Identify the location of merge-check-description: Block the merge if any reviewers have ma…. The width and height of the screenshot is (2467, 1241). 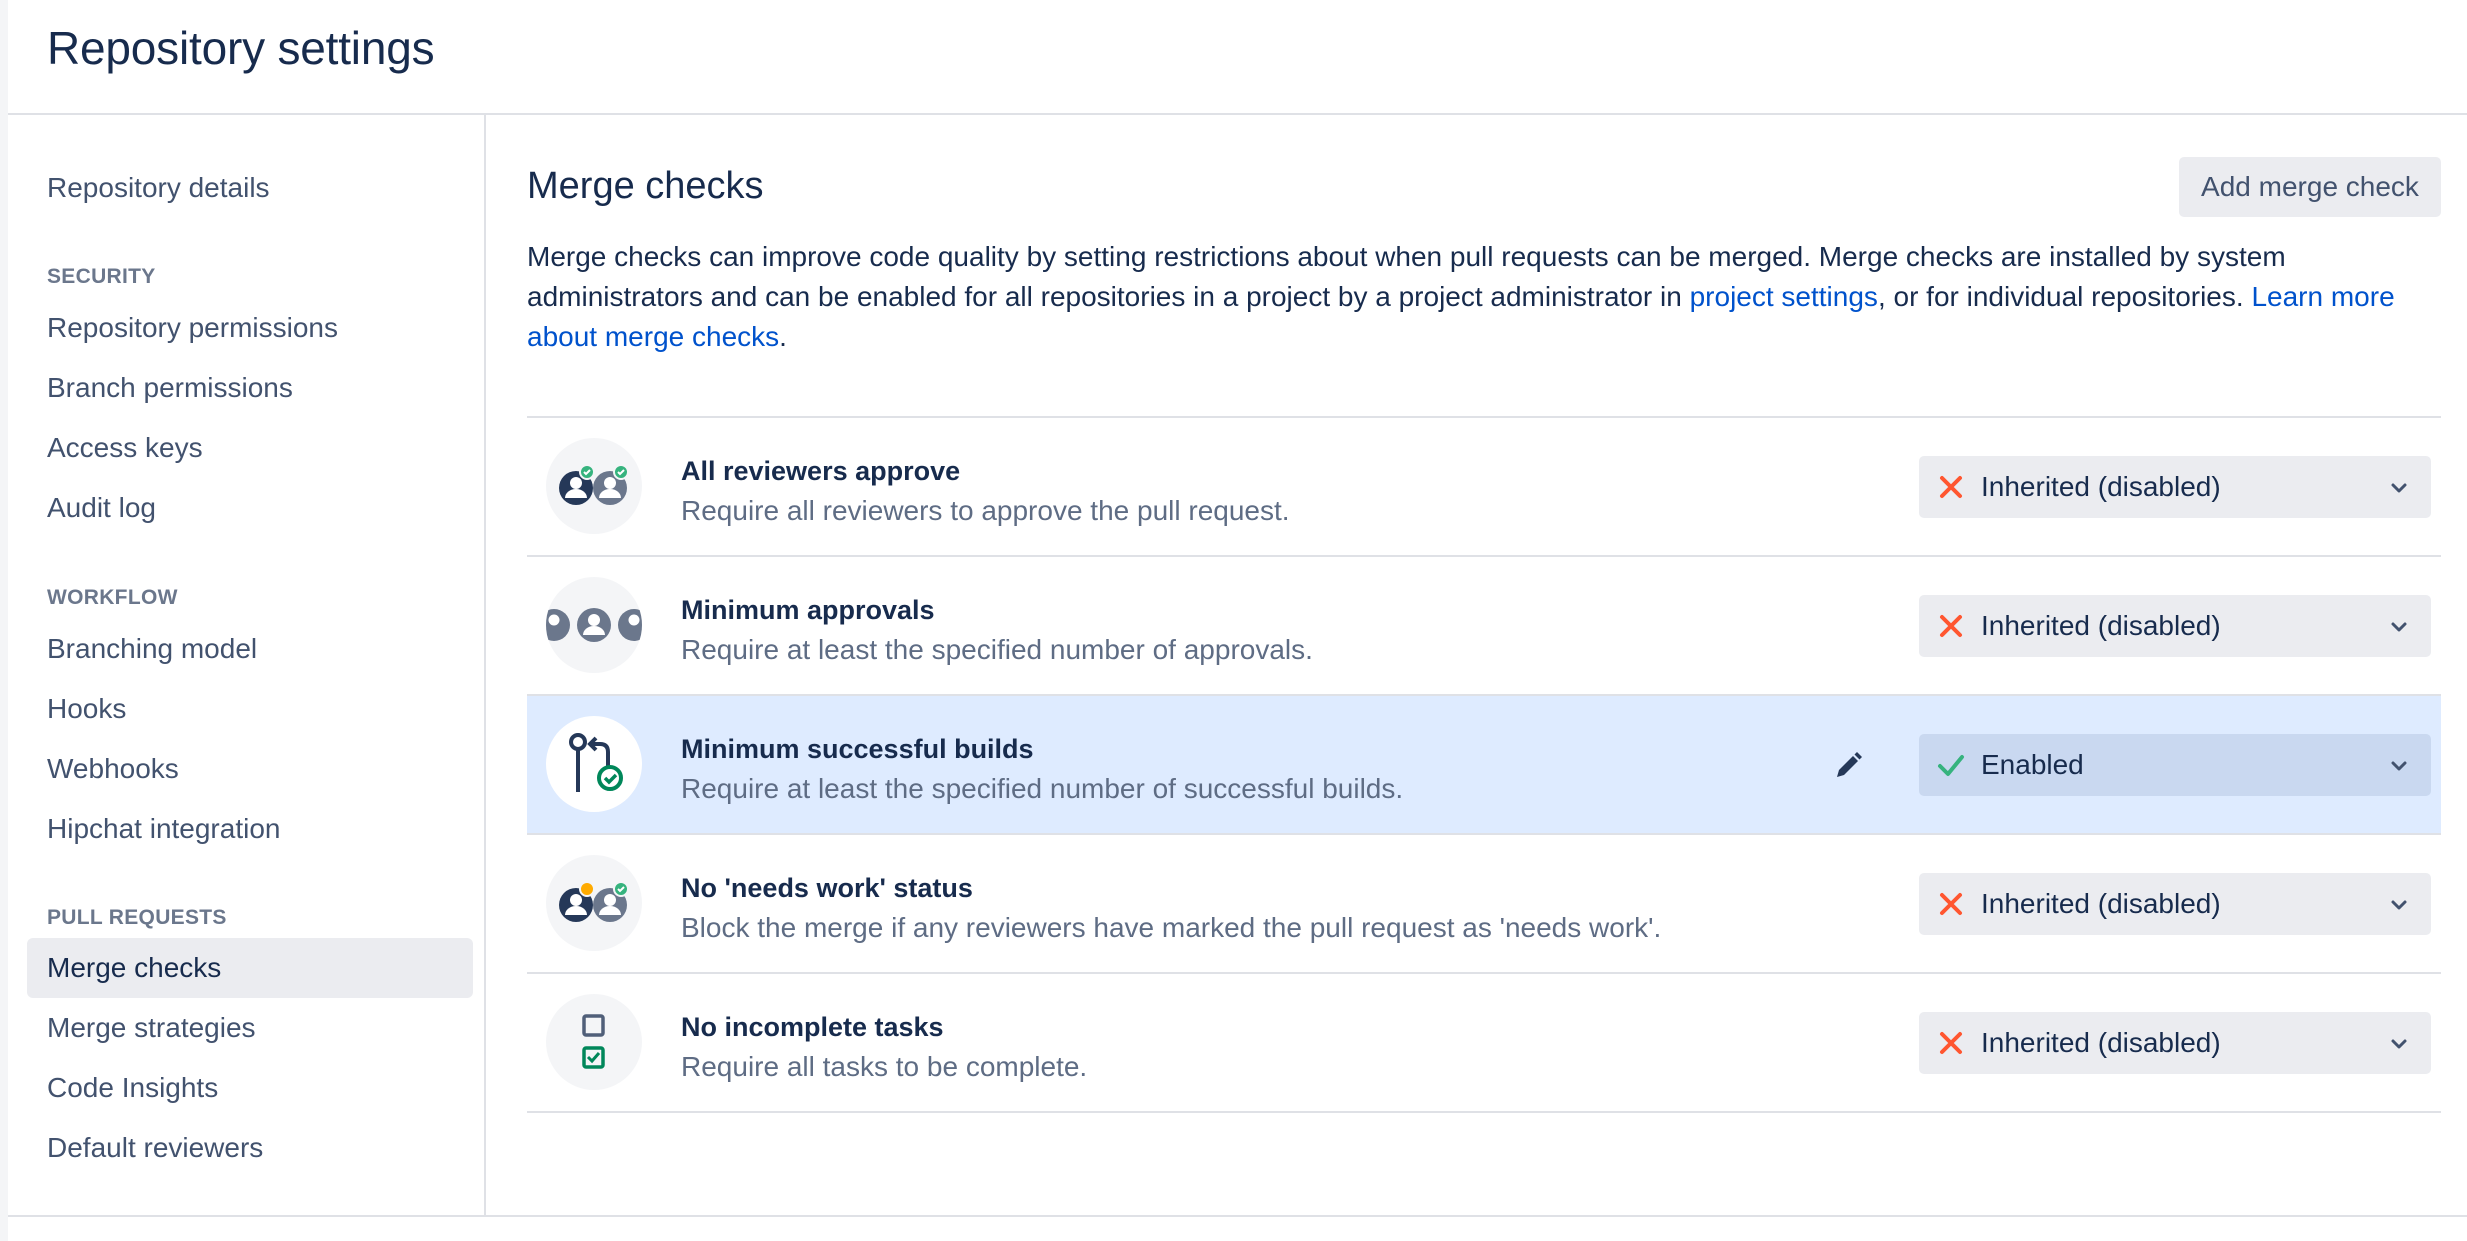
(1171, 927).